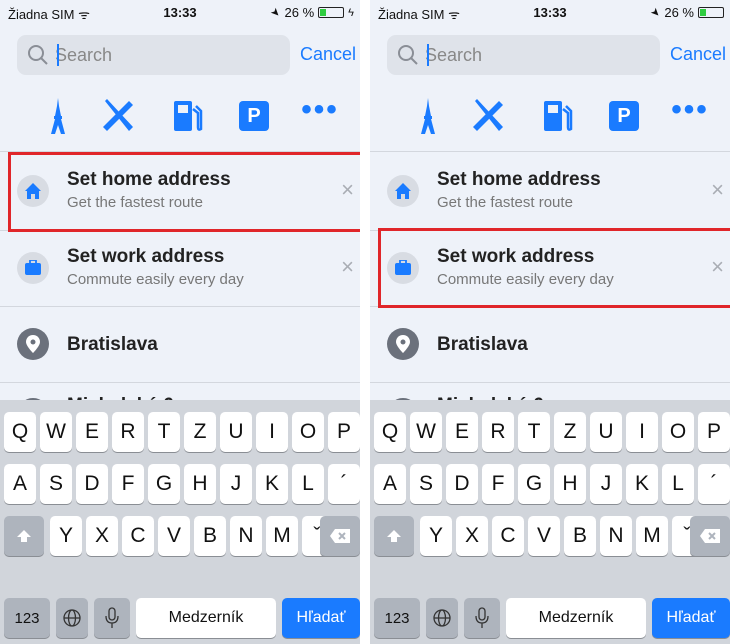  I want to click on work-subtitle: Commute easily every day, so click(525, 279).